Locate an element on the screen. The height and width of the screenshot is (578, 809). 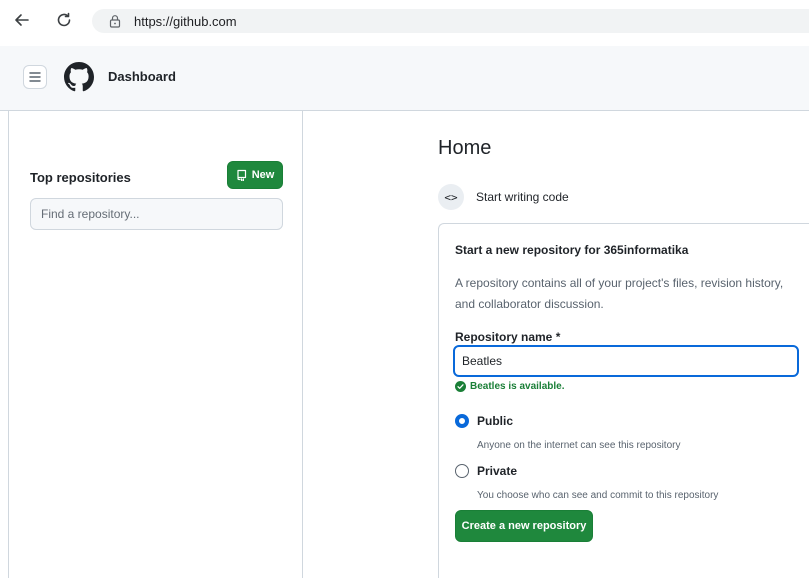
availability-text: Beatles is available. is located at coordinates (517, 386).